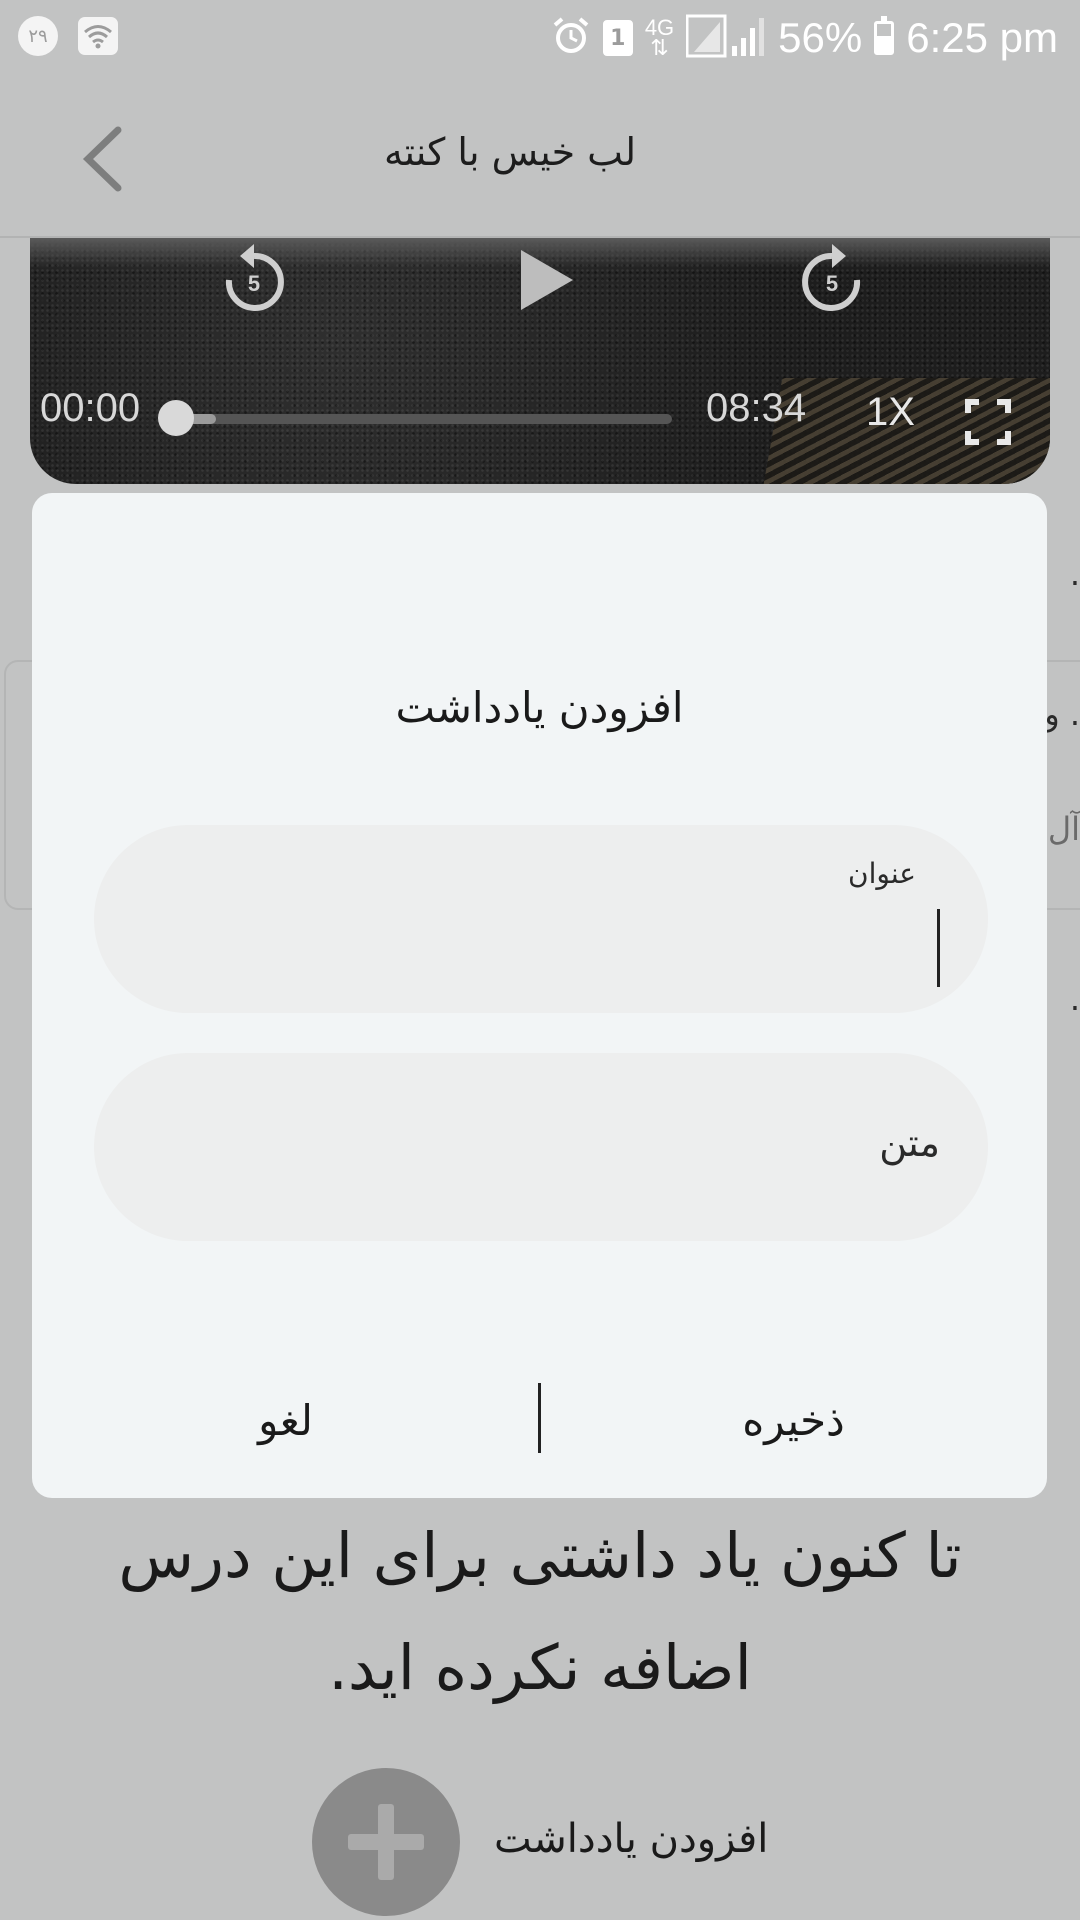 Image resolution: width=1080 pixels, height=1920 pixels. Describe the element at coordinates (725, 38) in the screenshot. I see `signal-icon` at that location.